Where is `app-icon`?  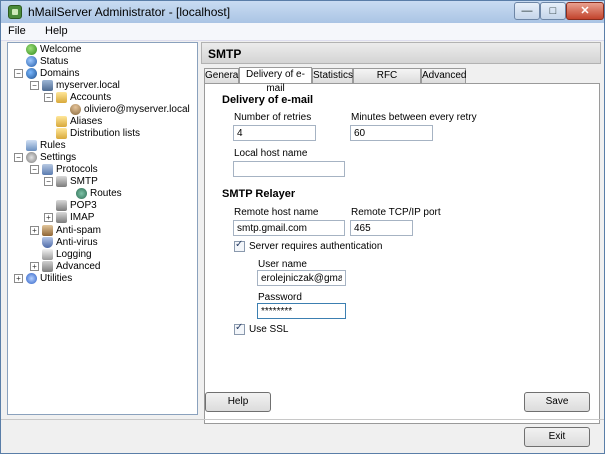
app-icon is located at coordinates (15, 12).